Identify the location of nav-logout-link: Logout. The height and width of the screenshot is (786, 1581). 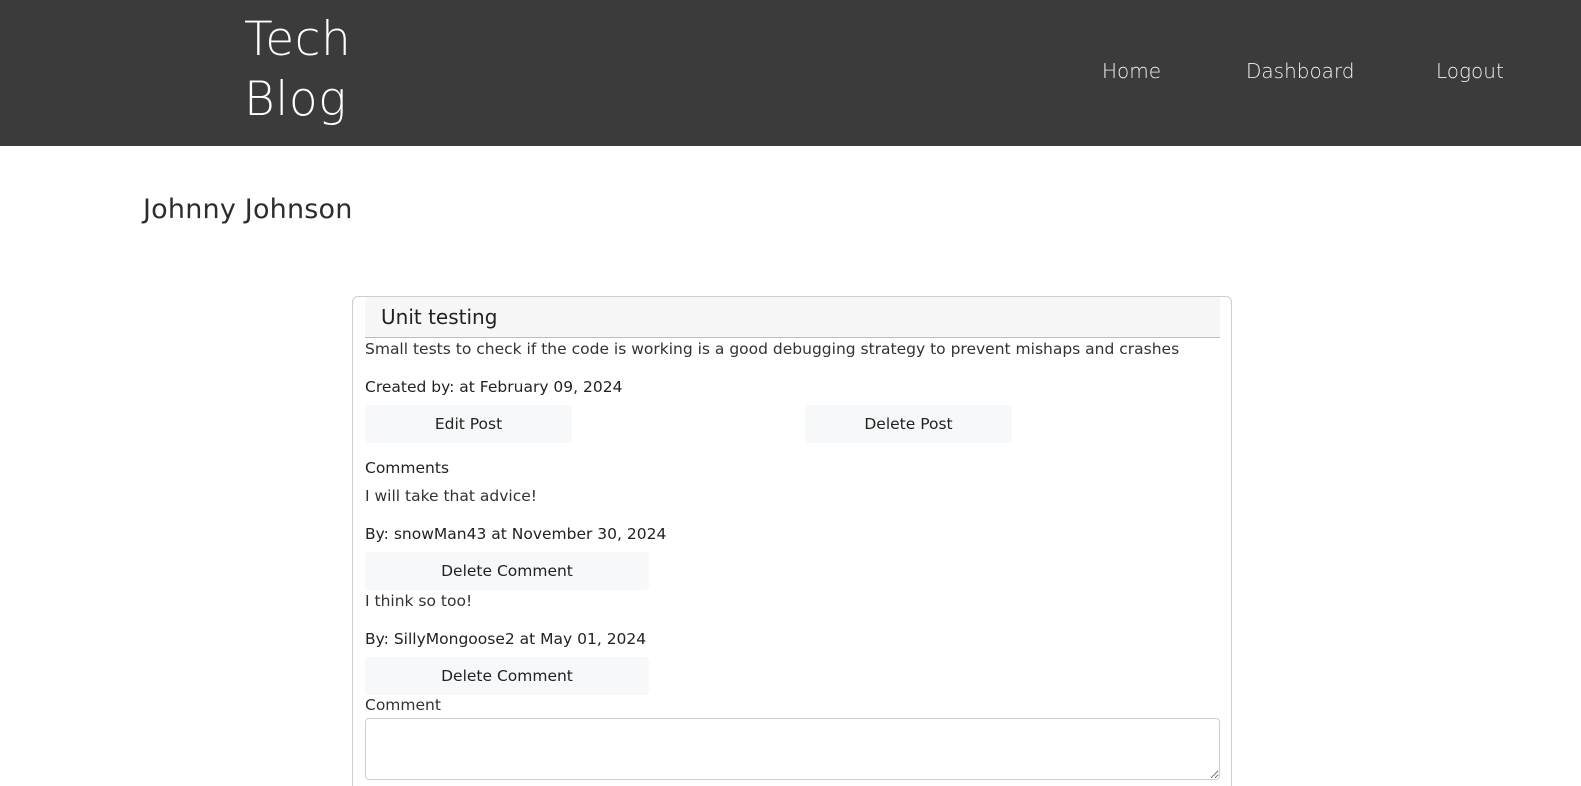
(1470, 71).